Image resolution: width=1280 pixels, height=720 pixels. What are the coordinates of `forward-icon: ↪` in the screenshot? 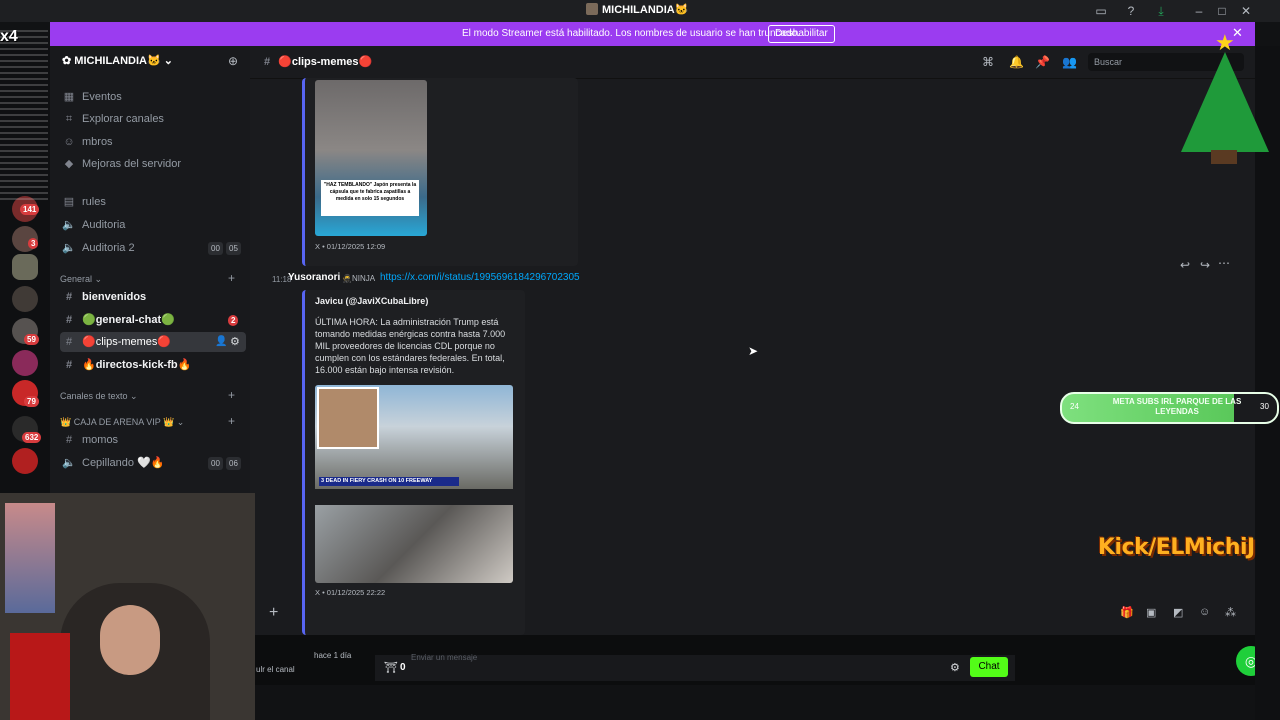 It's located at (1205, 265).